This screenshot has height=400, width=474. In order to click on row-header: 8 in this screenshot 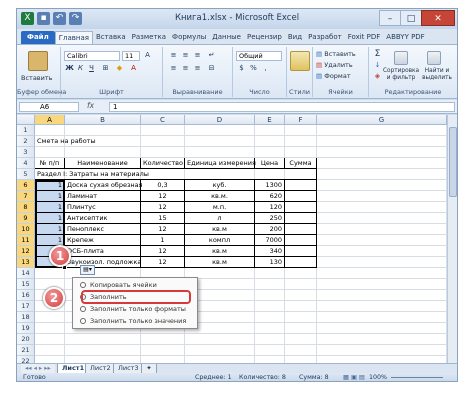, I will do `click(26, 207)`.